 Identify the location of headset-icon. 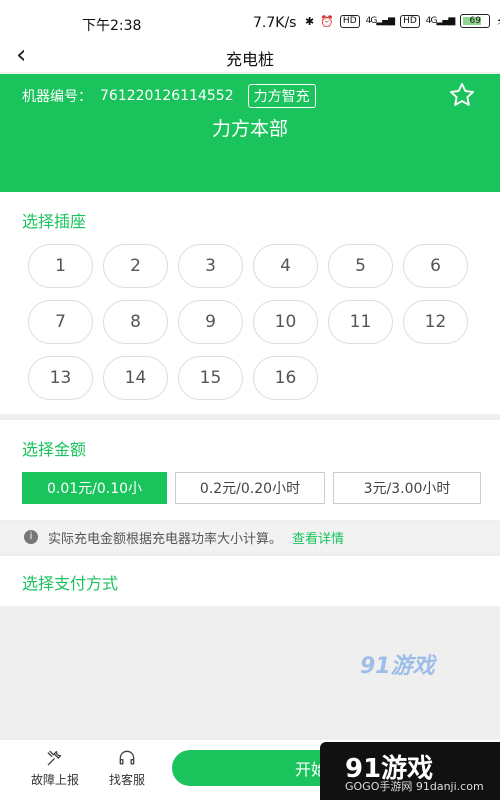
(127, 757).